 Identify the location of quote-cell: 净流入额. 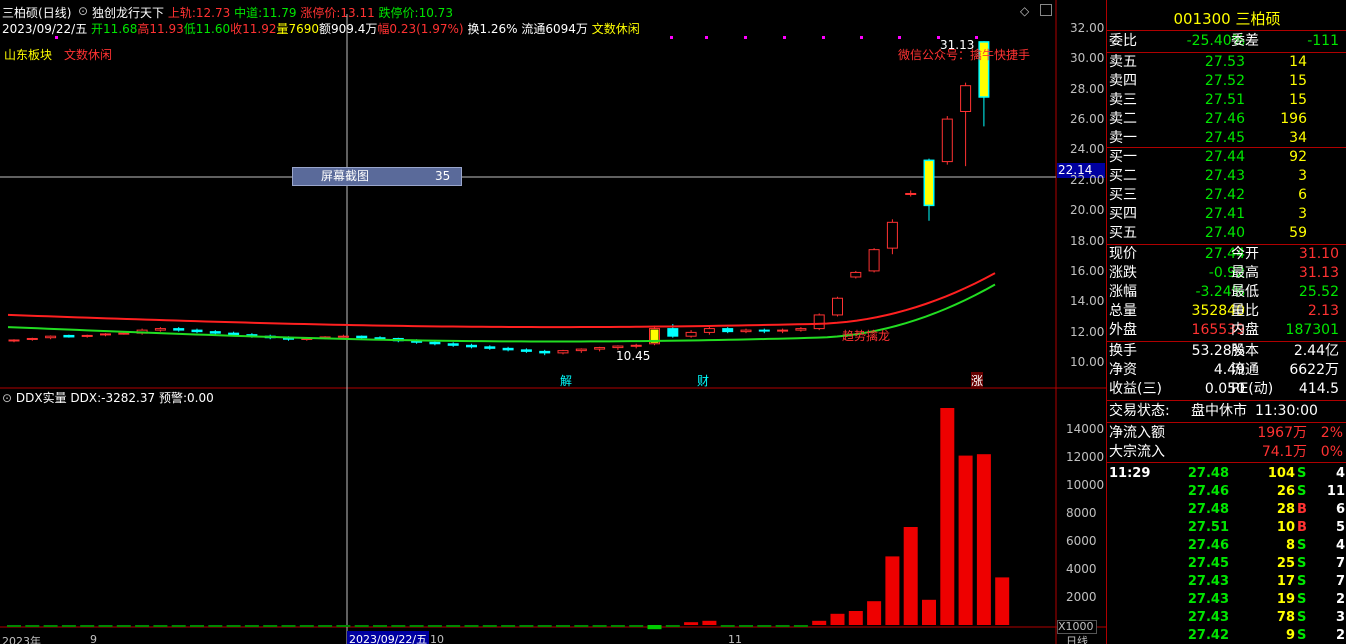
(1137, 433).